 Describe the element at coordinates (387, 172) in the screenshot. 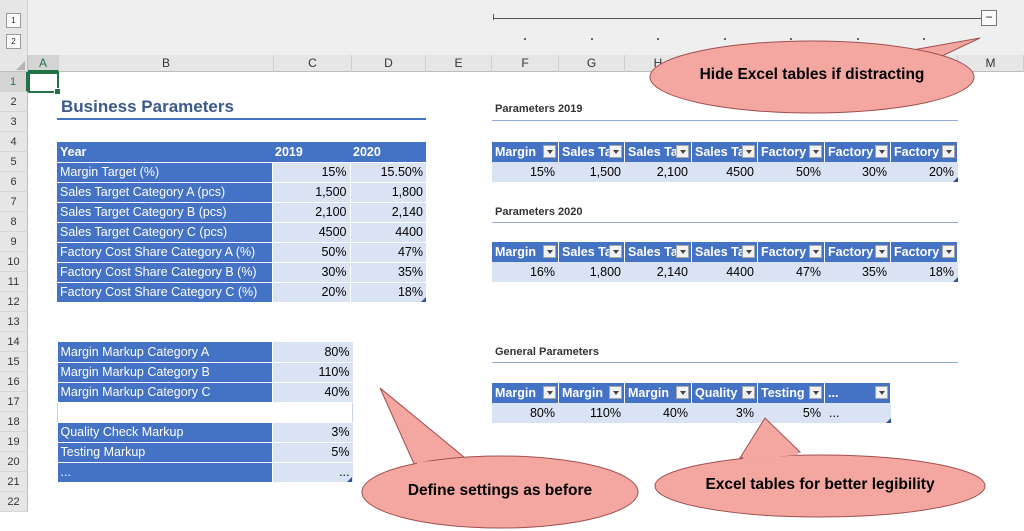

I see `value-cell: 15.50%` at that location.